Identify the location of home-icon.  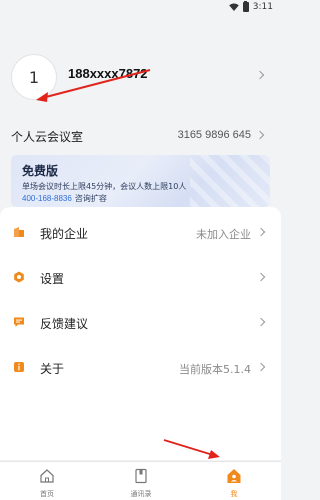
(47, 476).